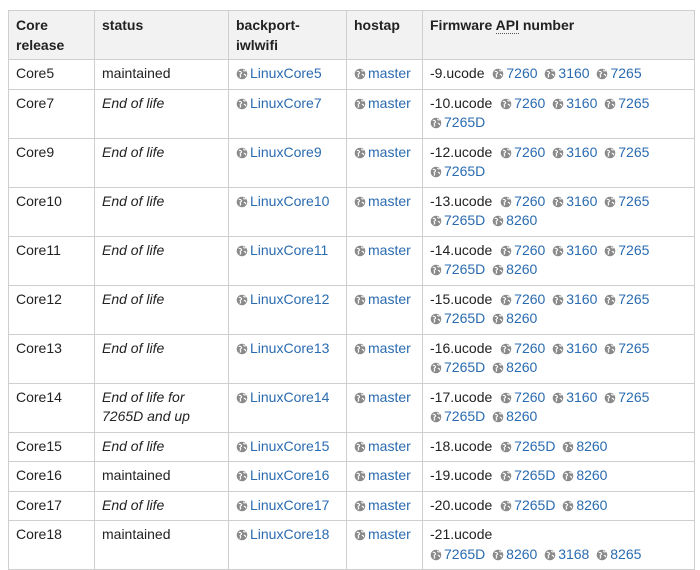  Describe the element at coordinates (279, 152) in the screenshot. I see `backport-link: LinuxCore9` at that location.